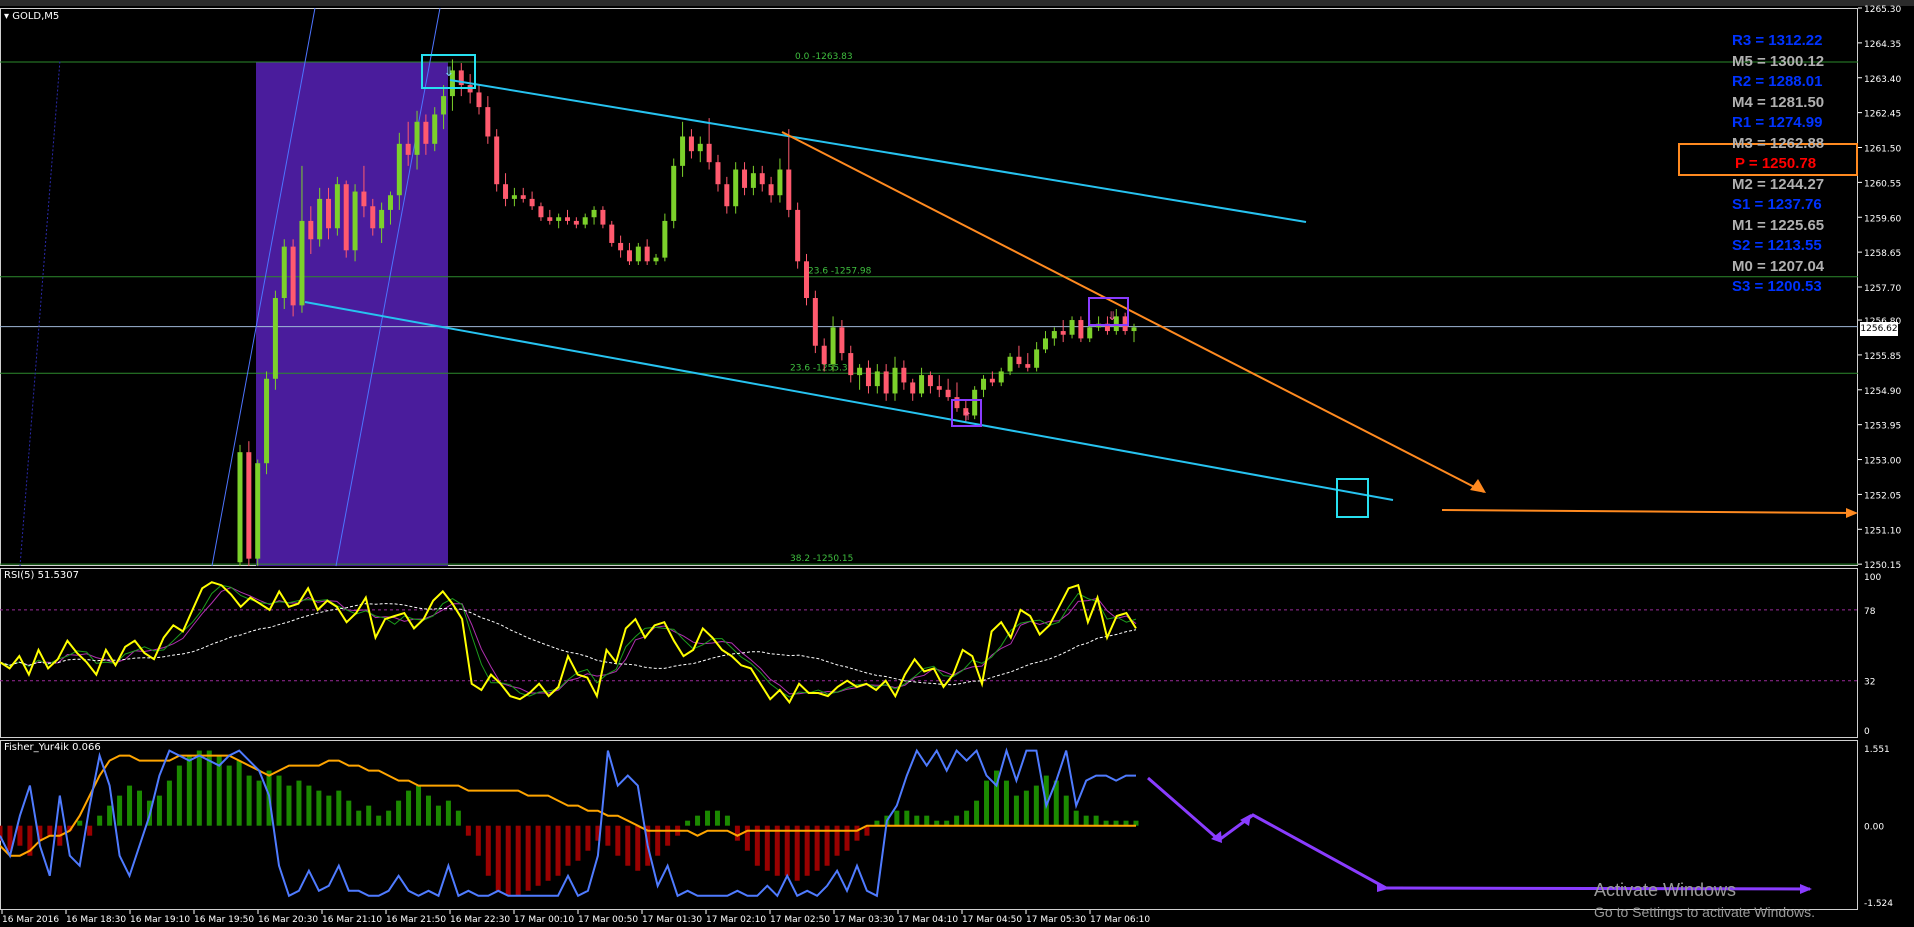  What do you see at coordinates (1882, 496) in the screenshot?
I see `y-tick-label: 1252.05` at bounding box center [1882, 496].